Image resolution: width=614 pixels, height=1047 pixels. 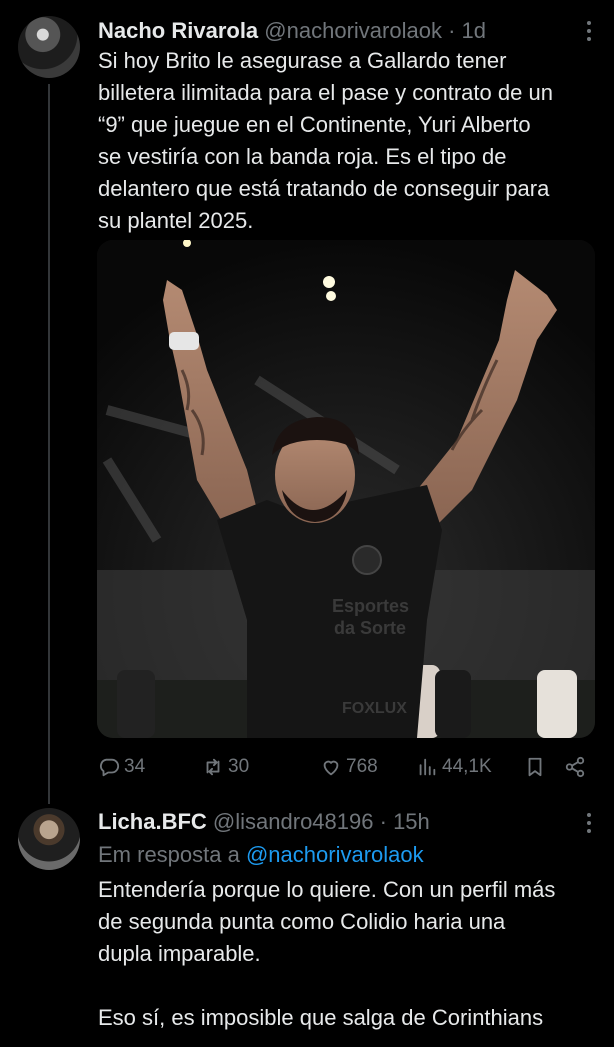 What do you see at coordinates (178, 30) in the screenshot?
I see `author-name: Nacho Rivarola` at bounding box center [178, 30].